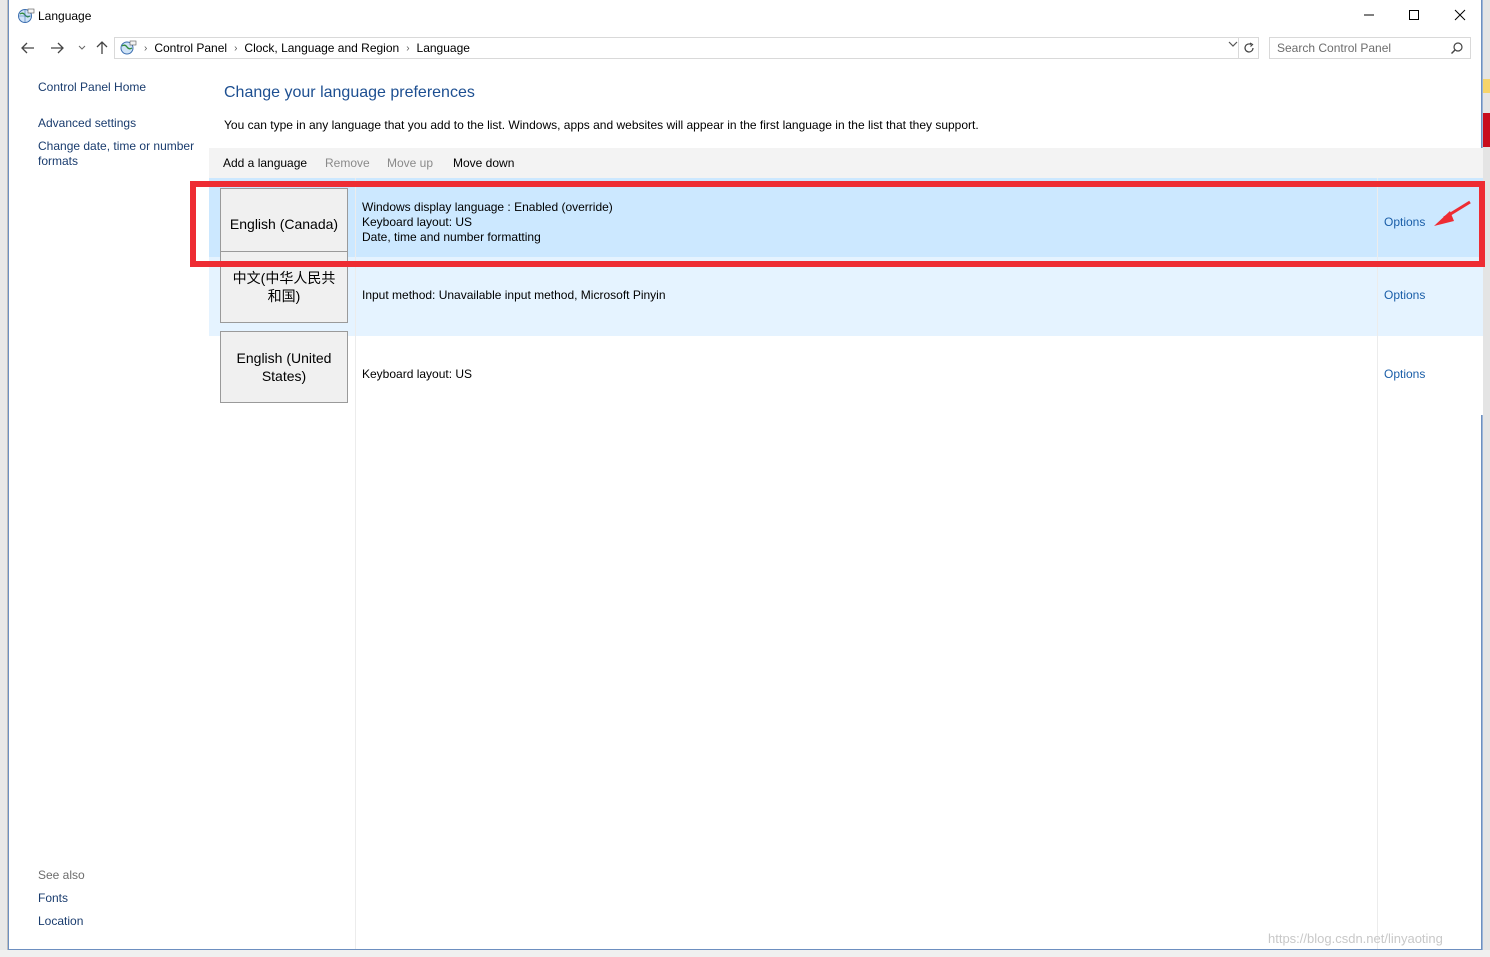 Image resolution: width=1490 pixels, height=957 pixels. I want to click on window-title: Language, so click(65, 16).